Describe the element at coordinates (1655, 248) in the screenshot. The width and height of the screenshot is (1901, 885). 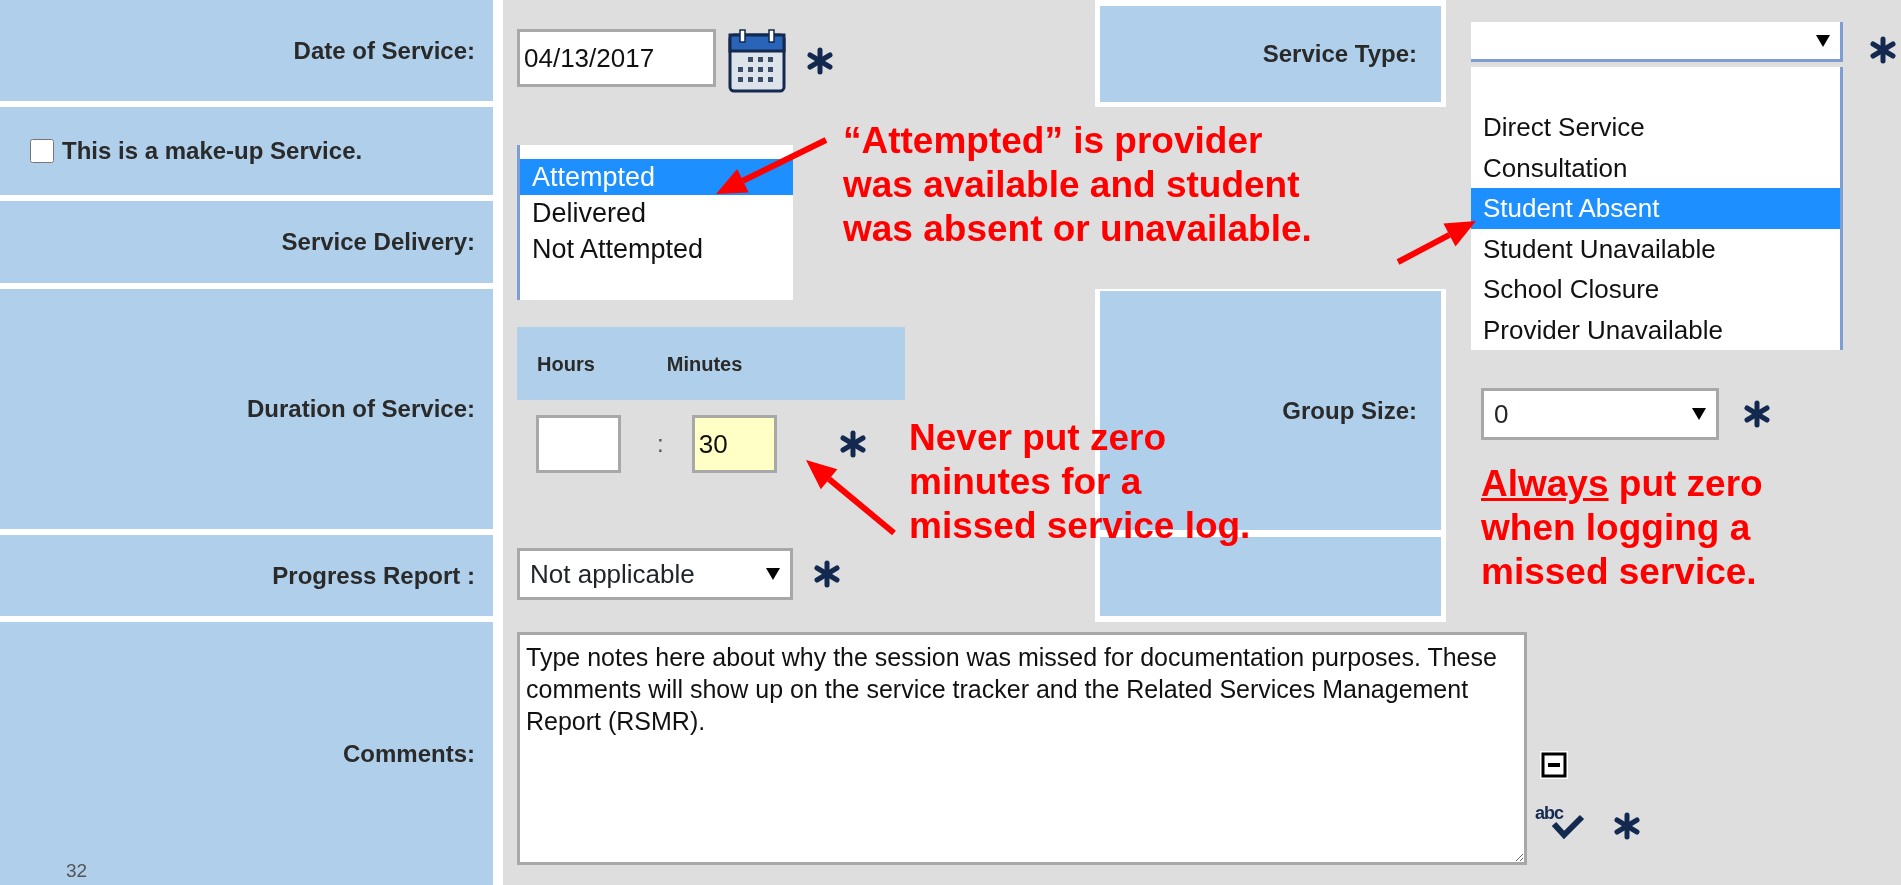
I see `dropdown-option: Student Unavailable` at that location.